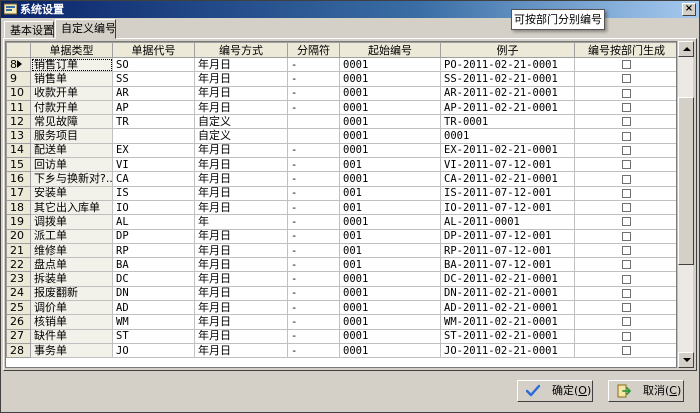 Image resolution: width=700 pixels, height=413 pixels. Describe the element at coordinates (71, 193) in the screenshot. I see `cell-doc-type: 安装单` at that location.